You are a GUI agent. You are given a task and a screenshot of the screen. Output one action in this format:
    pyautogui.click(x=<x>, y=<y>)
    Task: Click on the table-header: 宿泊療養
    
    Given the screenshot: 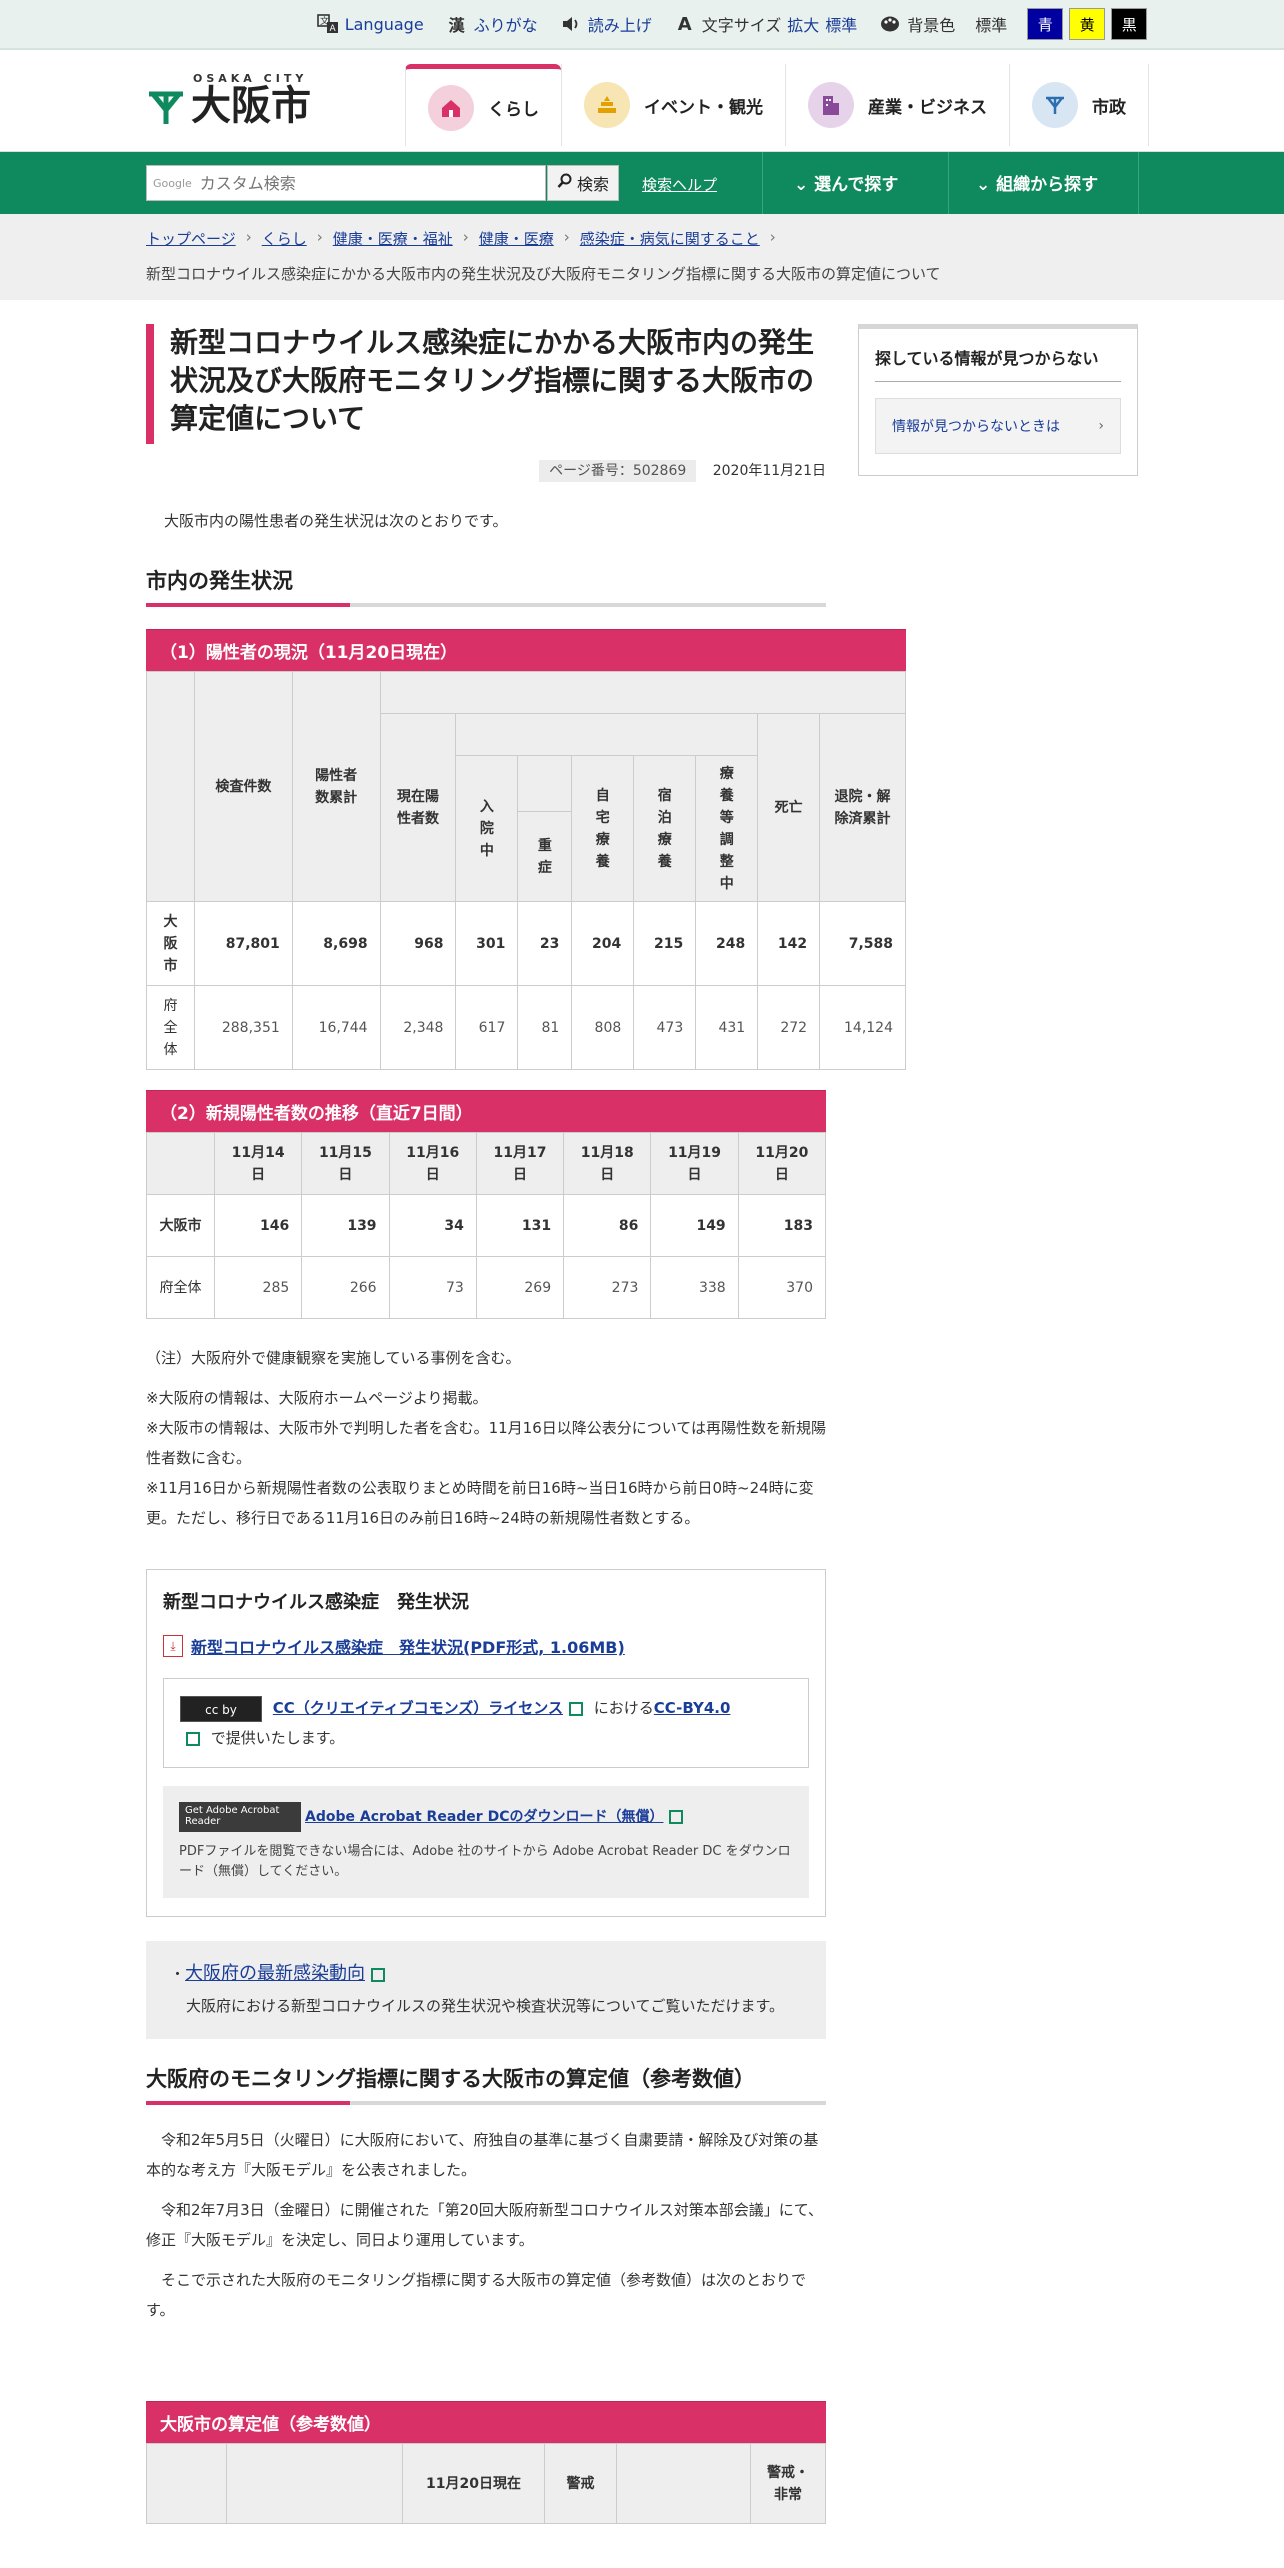 What is the action you would take?
    pyautogui.click(x=665, y=828)
    